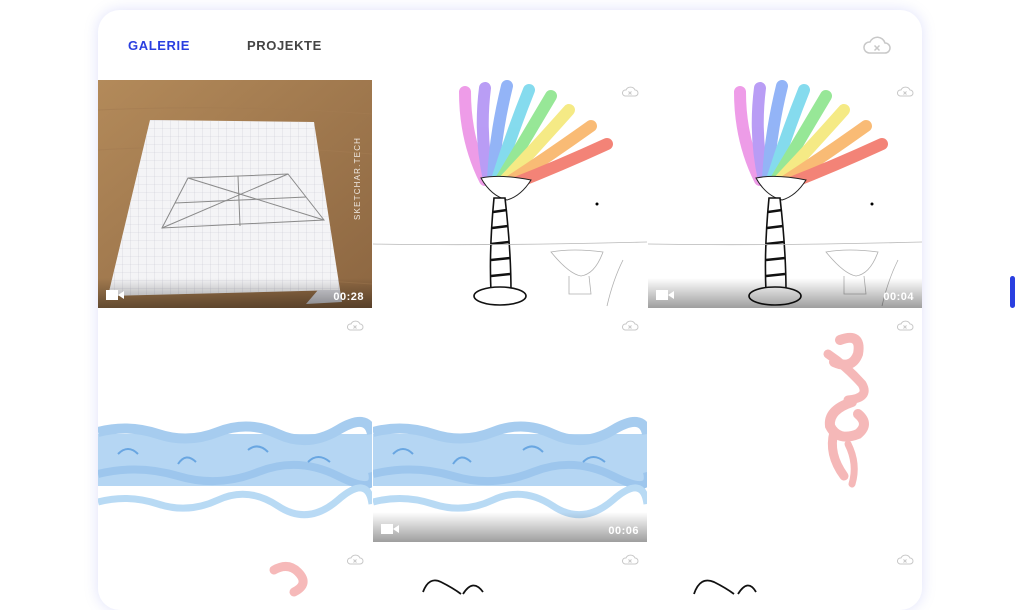  I want to click on video-duration: 00:28, so click(348, 297).